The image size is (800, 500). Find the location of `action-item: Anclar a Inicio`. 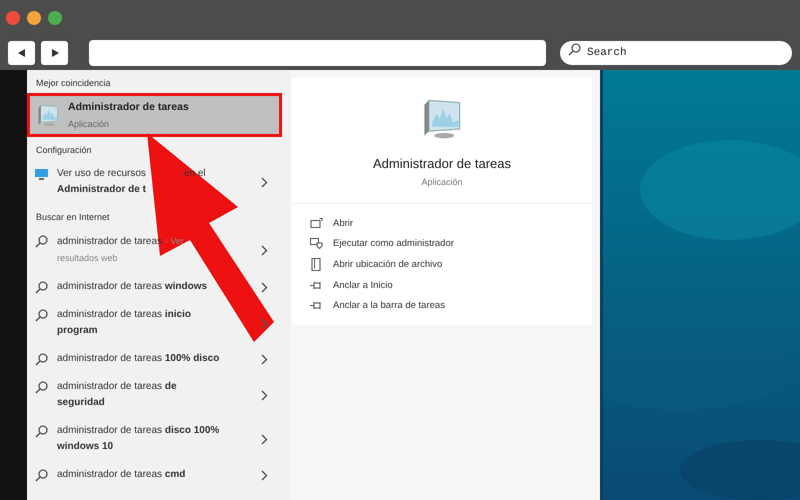

action-item: Anclar a Inicio is located at coordinates (451, 285).